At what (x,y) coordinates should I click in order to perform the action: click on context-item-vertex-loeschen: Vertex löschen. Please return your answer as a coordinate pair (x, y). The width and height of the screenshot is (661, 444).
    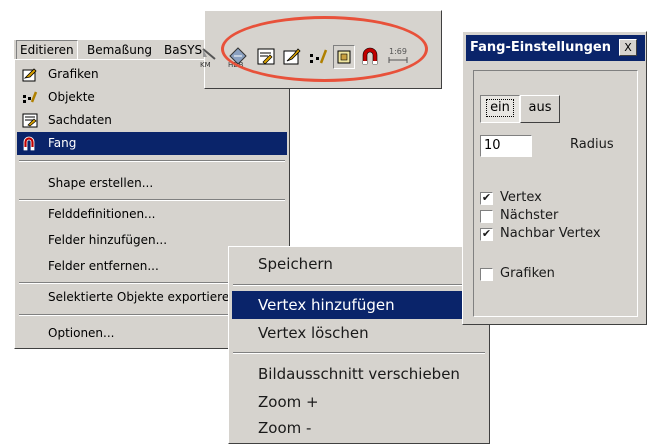
    Looking at the image, I should click on (359, 333).